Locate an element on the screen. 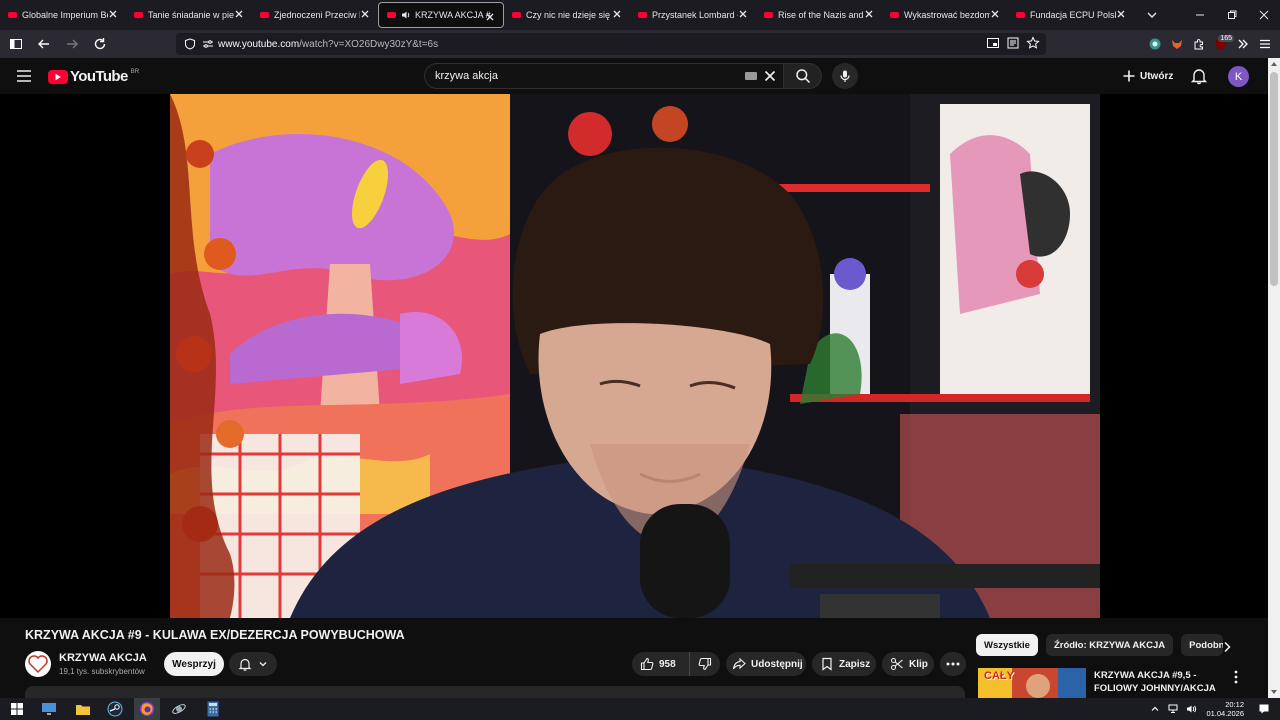  restore-button is located at coordinates (1232, 15).